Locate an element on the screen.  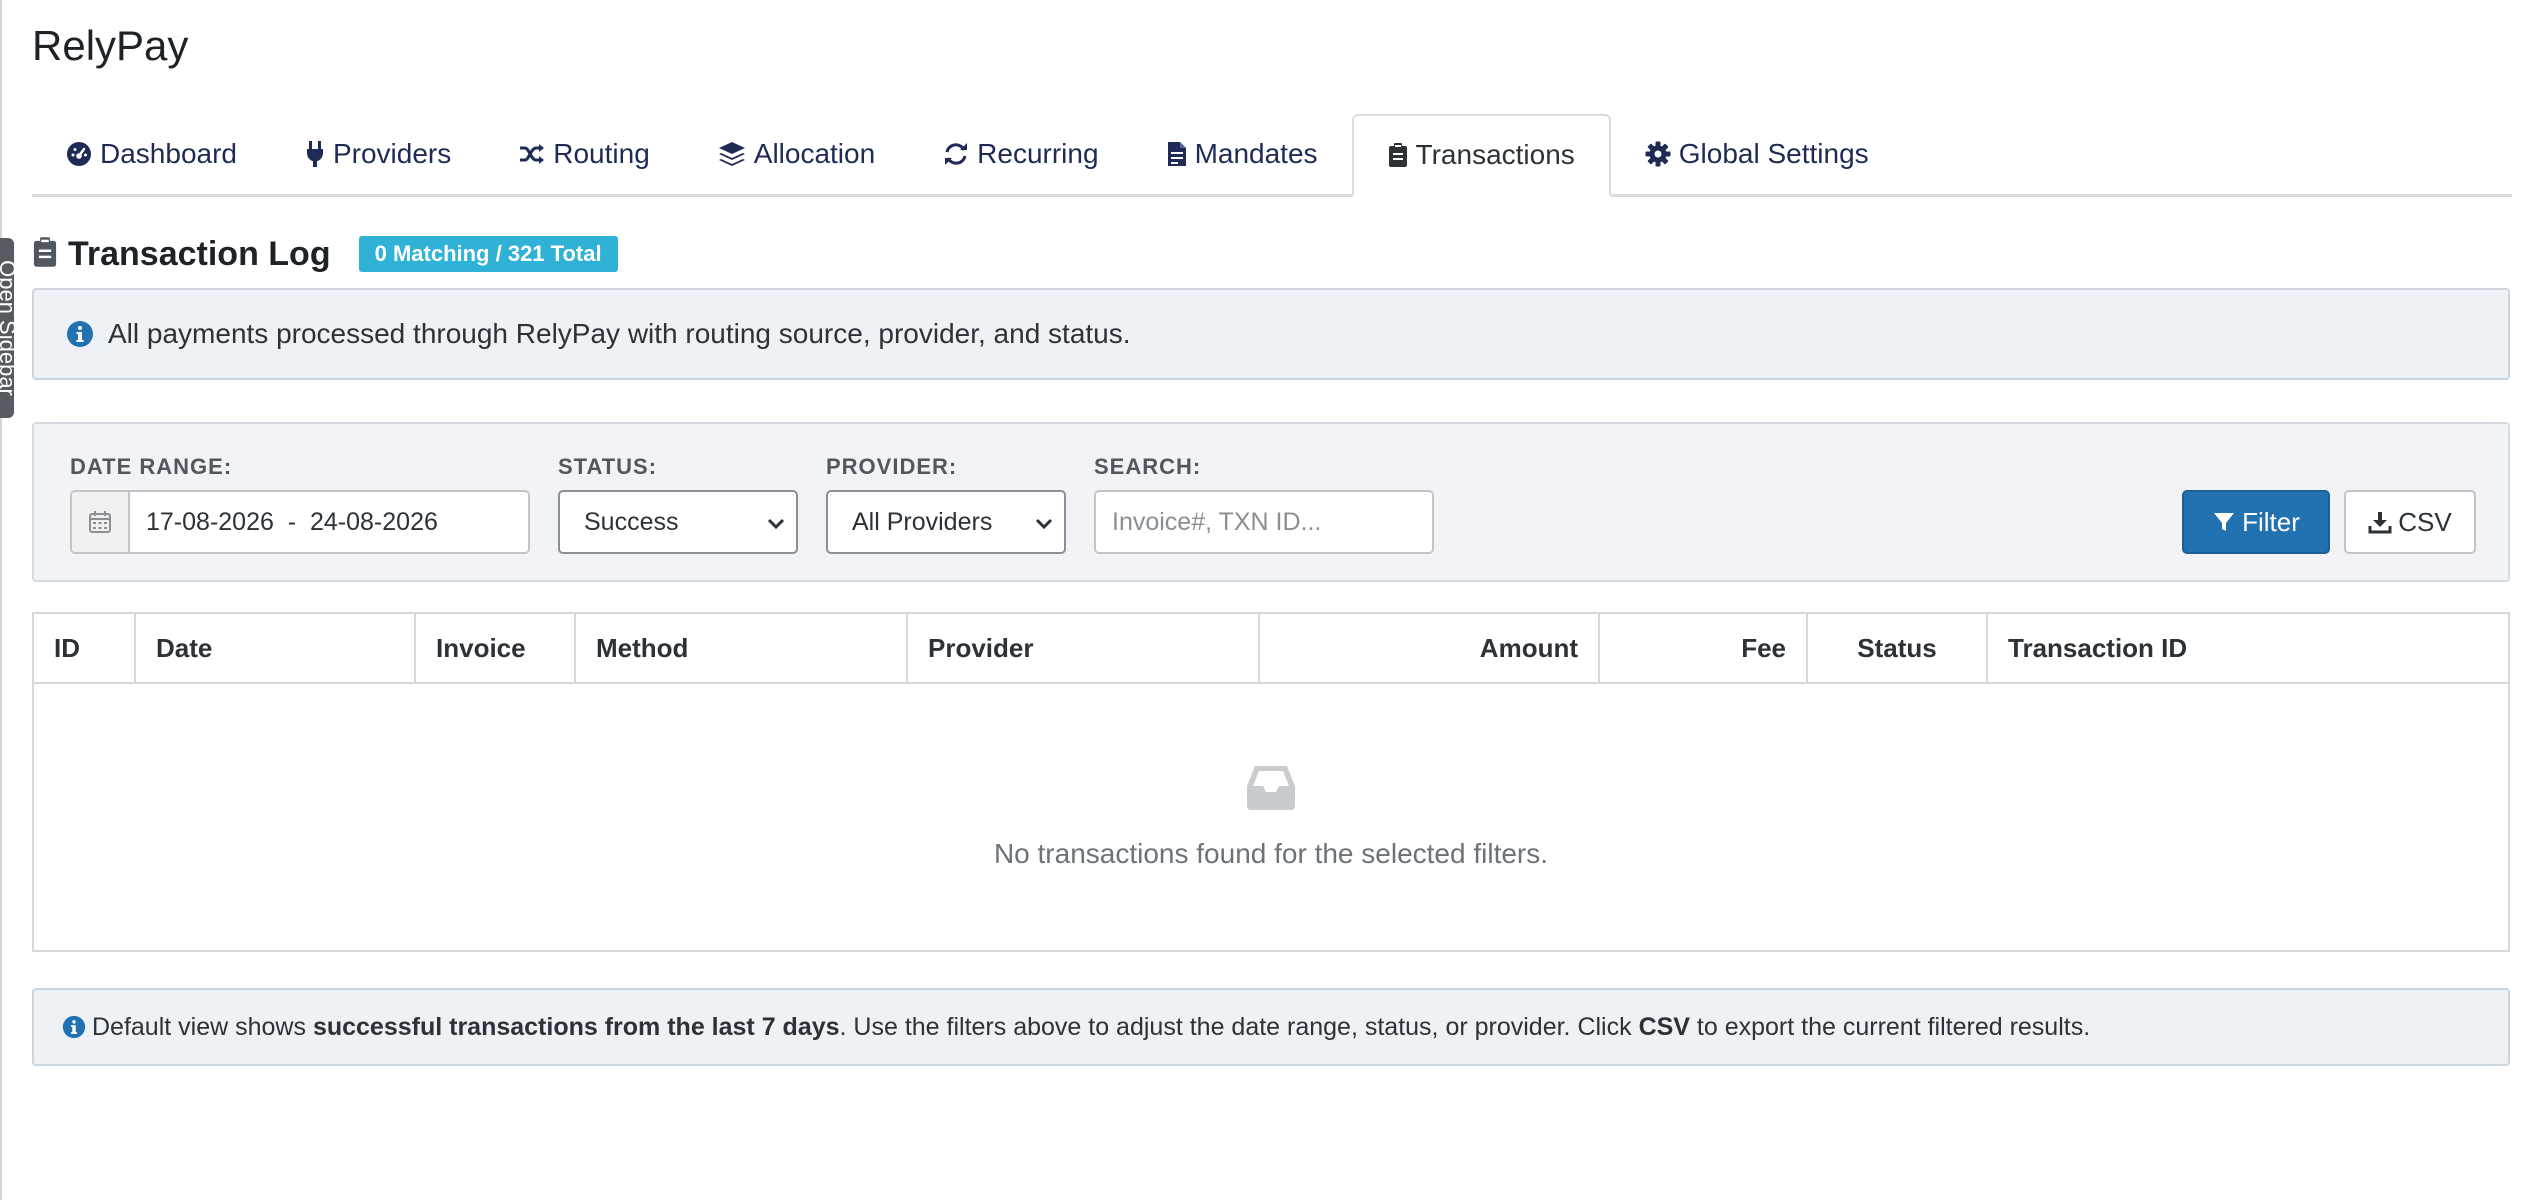
tab-global-settings: Global Settings is located at coordinates (1757, 154).